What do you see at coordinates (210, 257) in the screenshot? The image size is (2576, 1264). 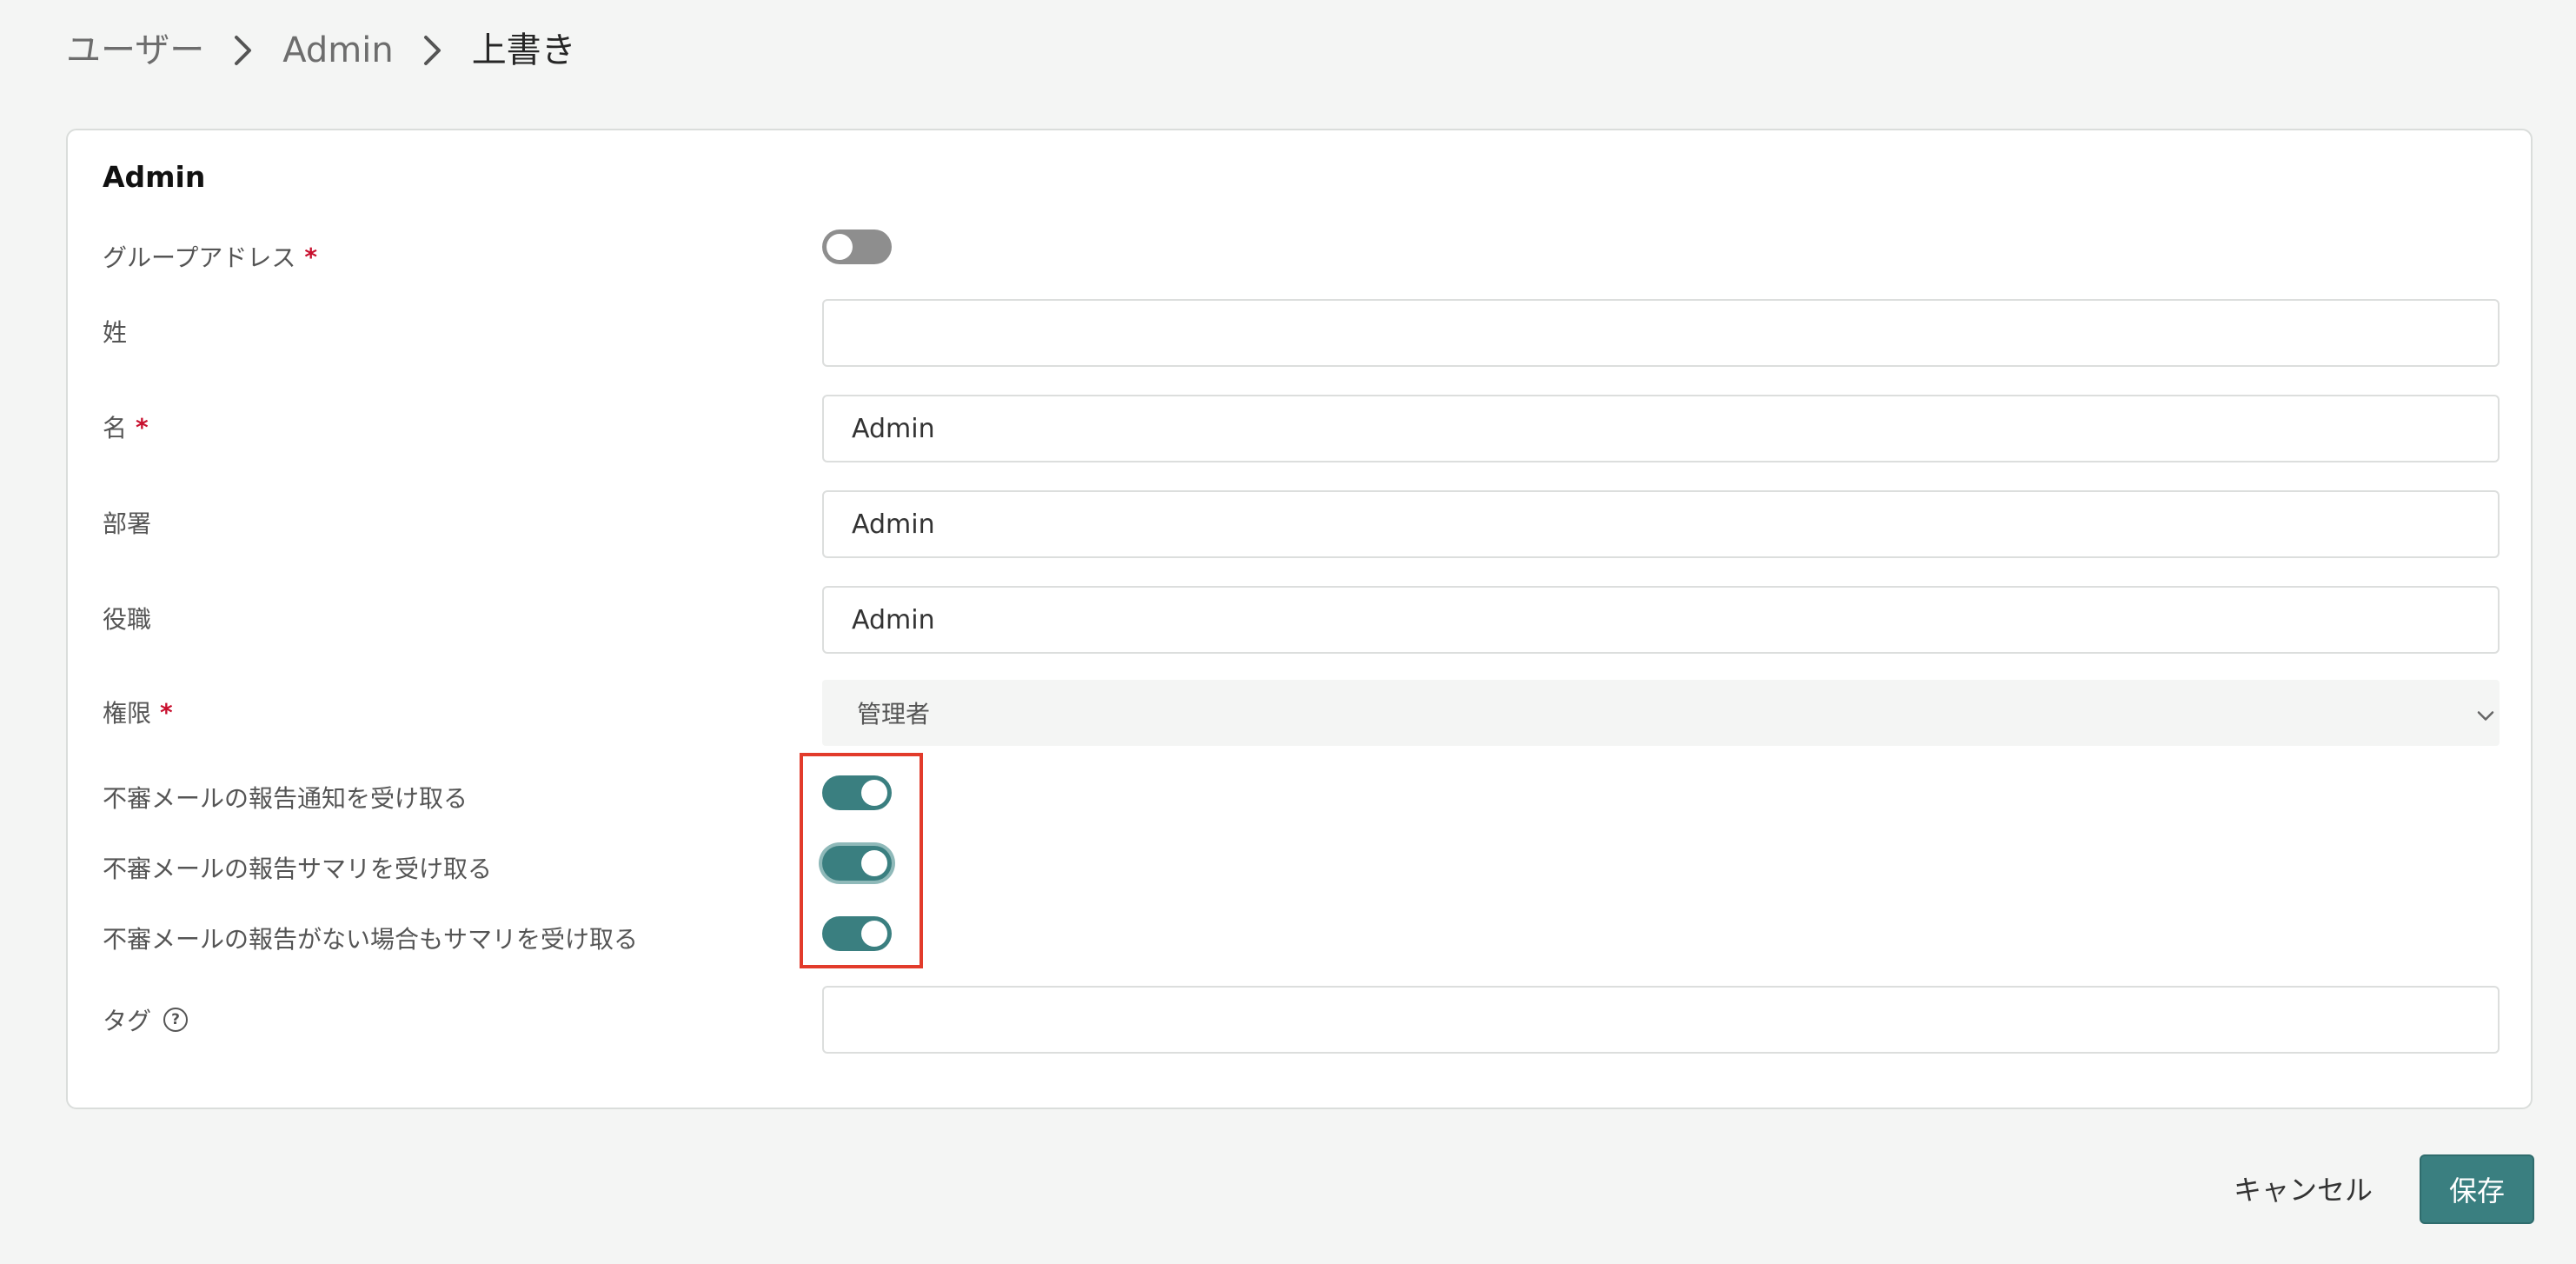 I see `group-address-label: グループアドレス *` at bounding box center [210, 257].